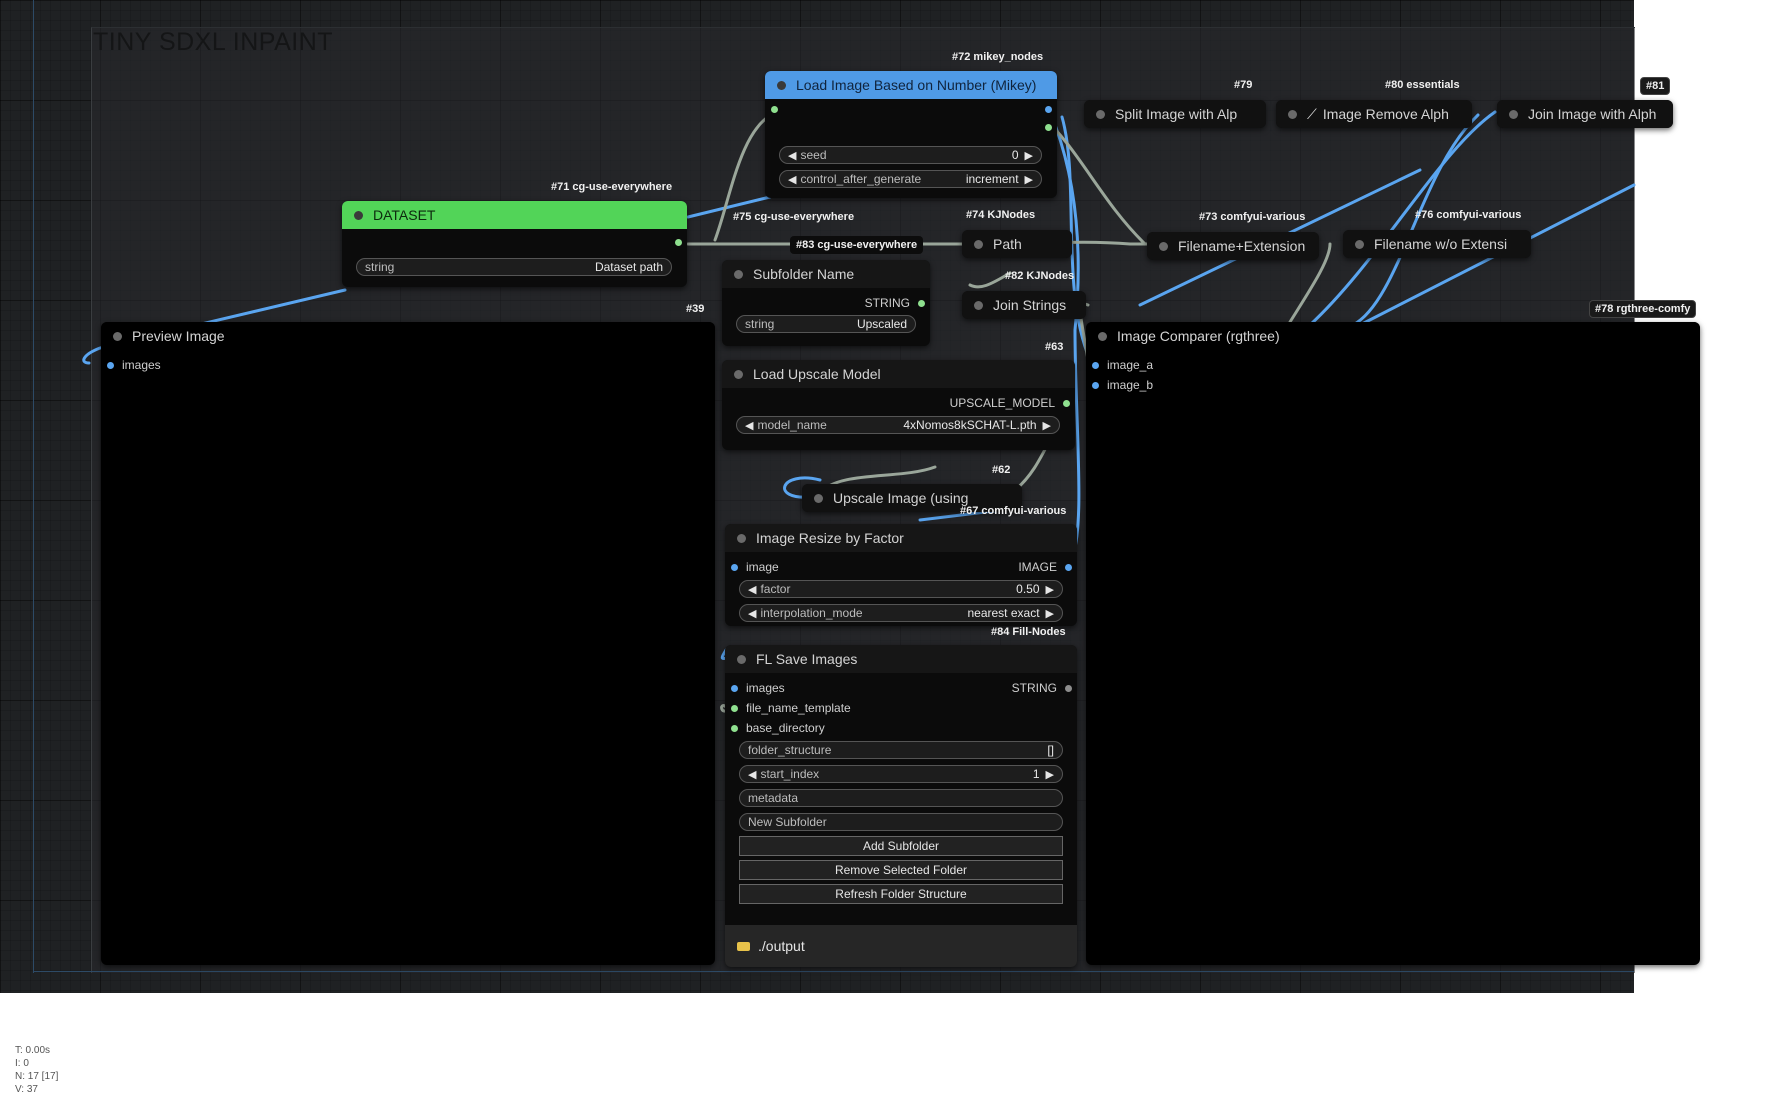  I want to click on node-header: Filename w/o Extensi, so click(1437, 244).